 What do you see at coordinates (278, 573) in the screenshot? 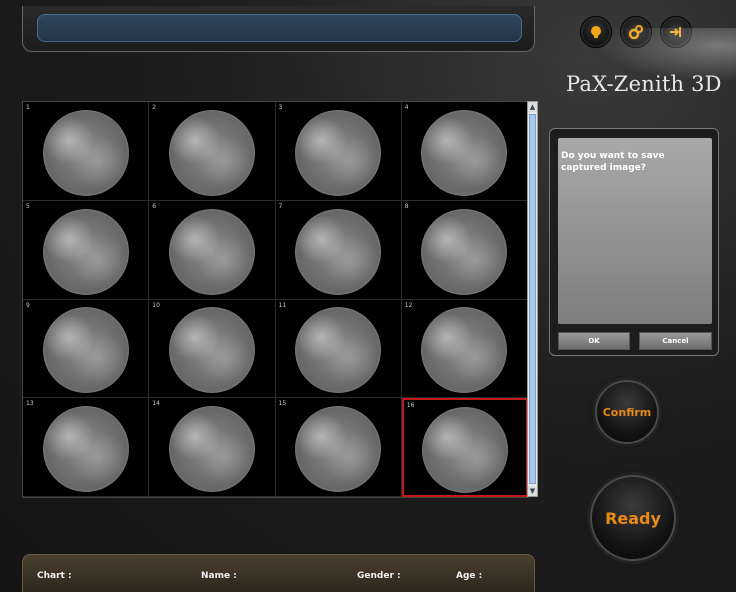
I see `patient-info-bar: Chart : Name : Gender : Age :` at bounding box center [278, 573].